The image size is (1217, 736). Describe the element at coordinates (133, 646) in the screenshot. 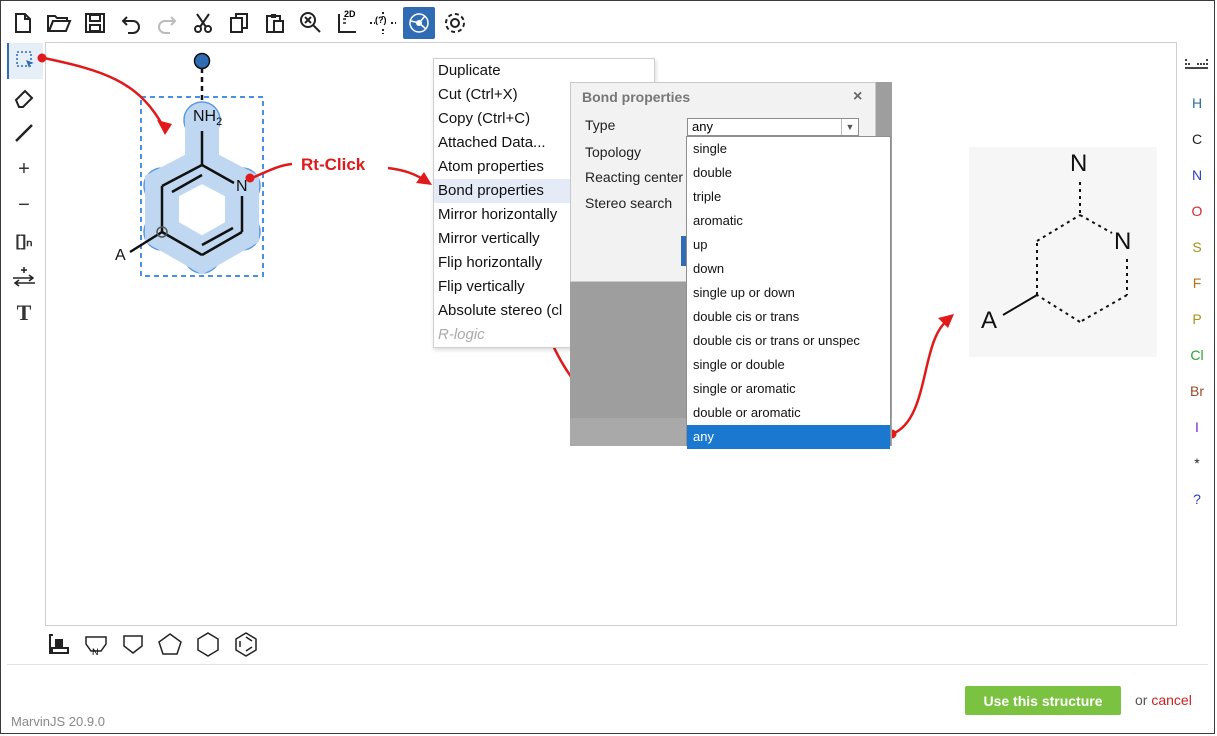

I see `pentagon-house-icon` at that location.